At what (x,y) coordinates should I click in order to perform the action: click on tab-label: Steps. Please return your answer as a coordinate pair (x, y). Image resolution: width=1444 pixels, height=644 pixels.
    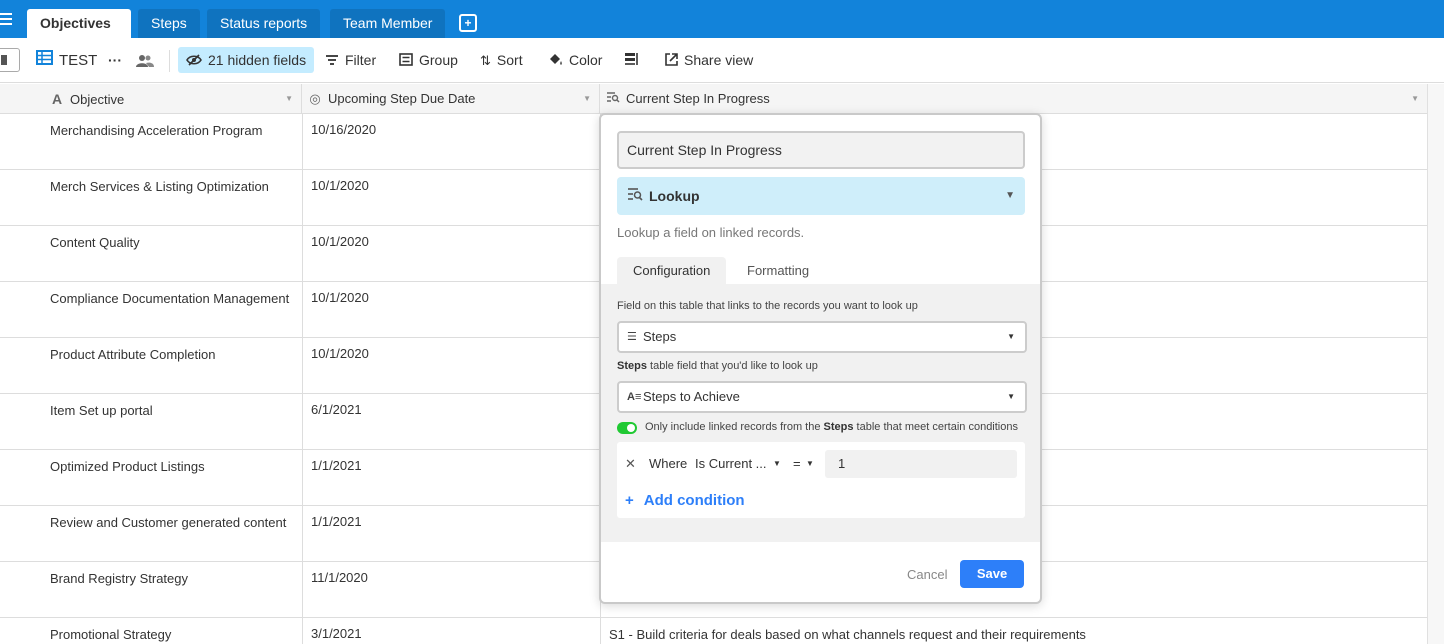
    Looking at the image, I should click on (169, 23).